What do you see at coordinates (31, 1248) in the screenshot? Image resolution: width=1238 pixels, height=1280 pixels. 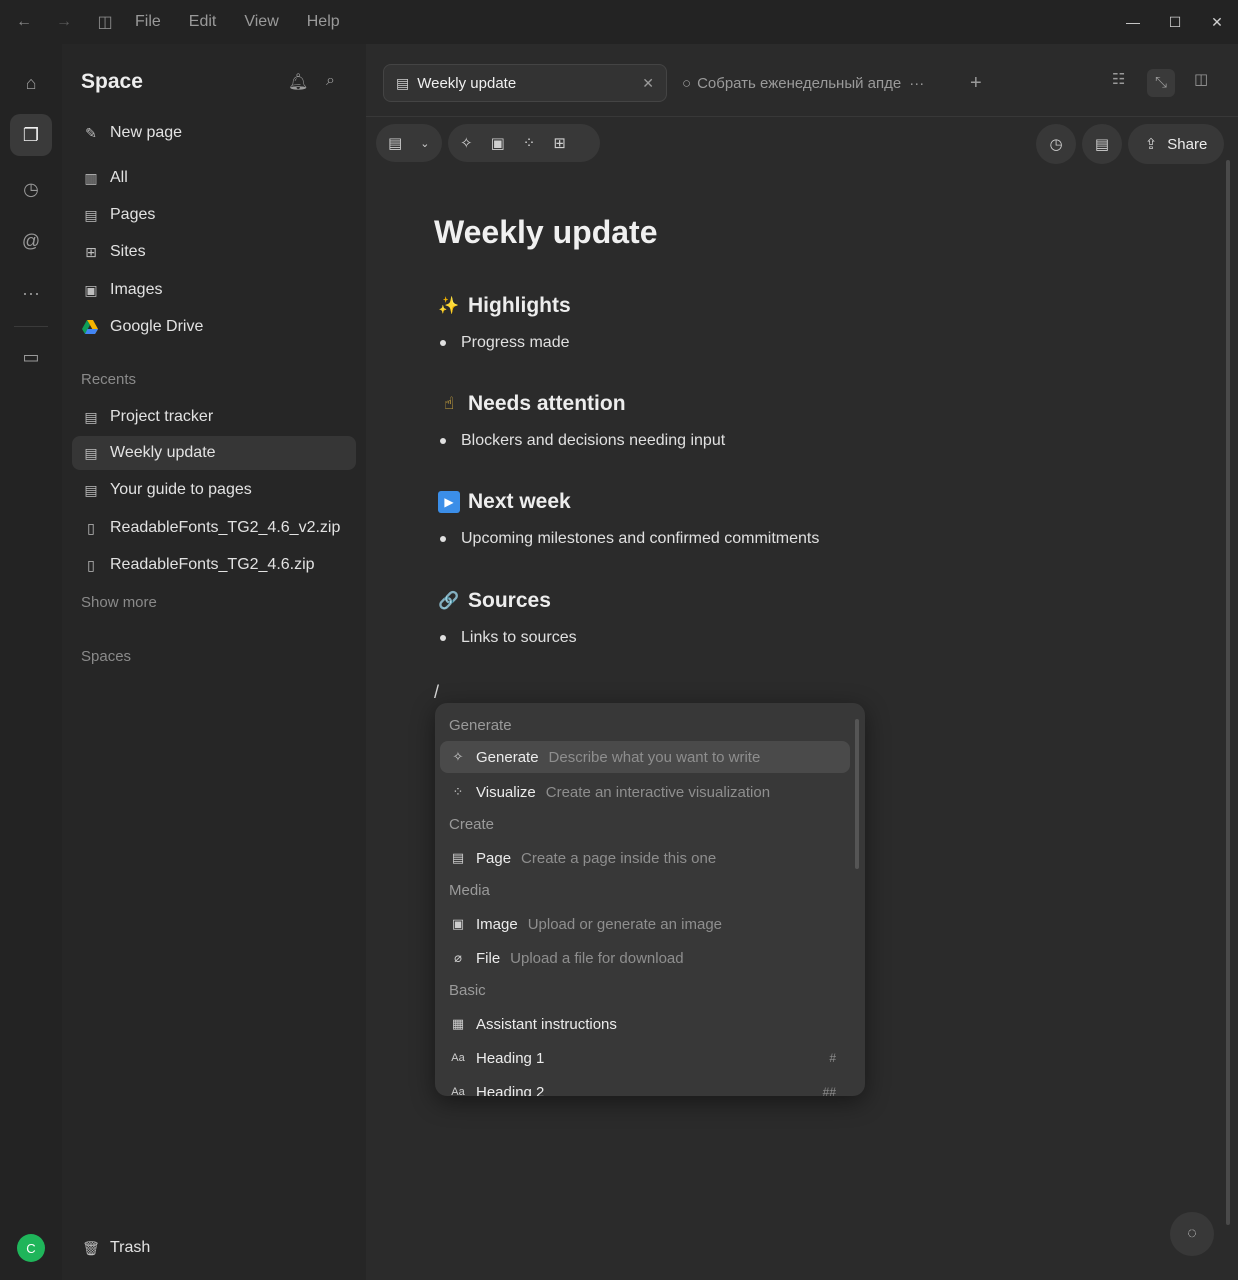 I see `avatar: C` at bounding box center [31, 1248].